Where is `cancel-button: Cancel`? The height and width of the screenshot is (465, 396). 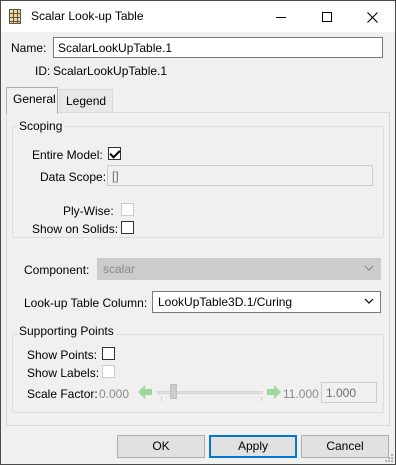
cancel-button: Cancel is located at coordinates (345, 446).